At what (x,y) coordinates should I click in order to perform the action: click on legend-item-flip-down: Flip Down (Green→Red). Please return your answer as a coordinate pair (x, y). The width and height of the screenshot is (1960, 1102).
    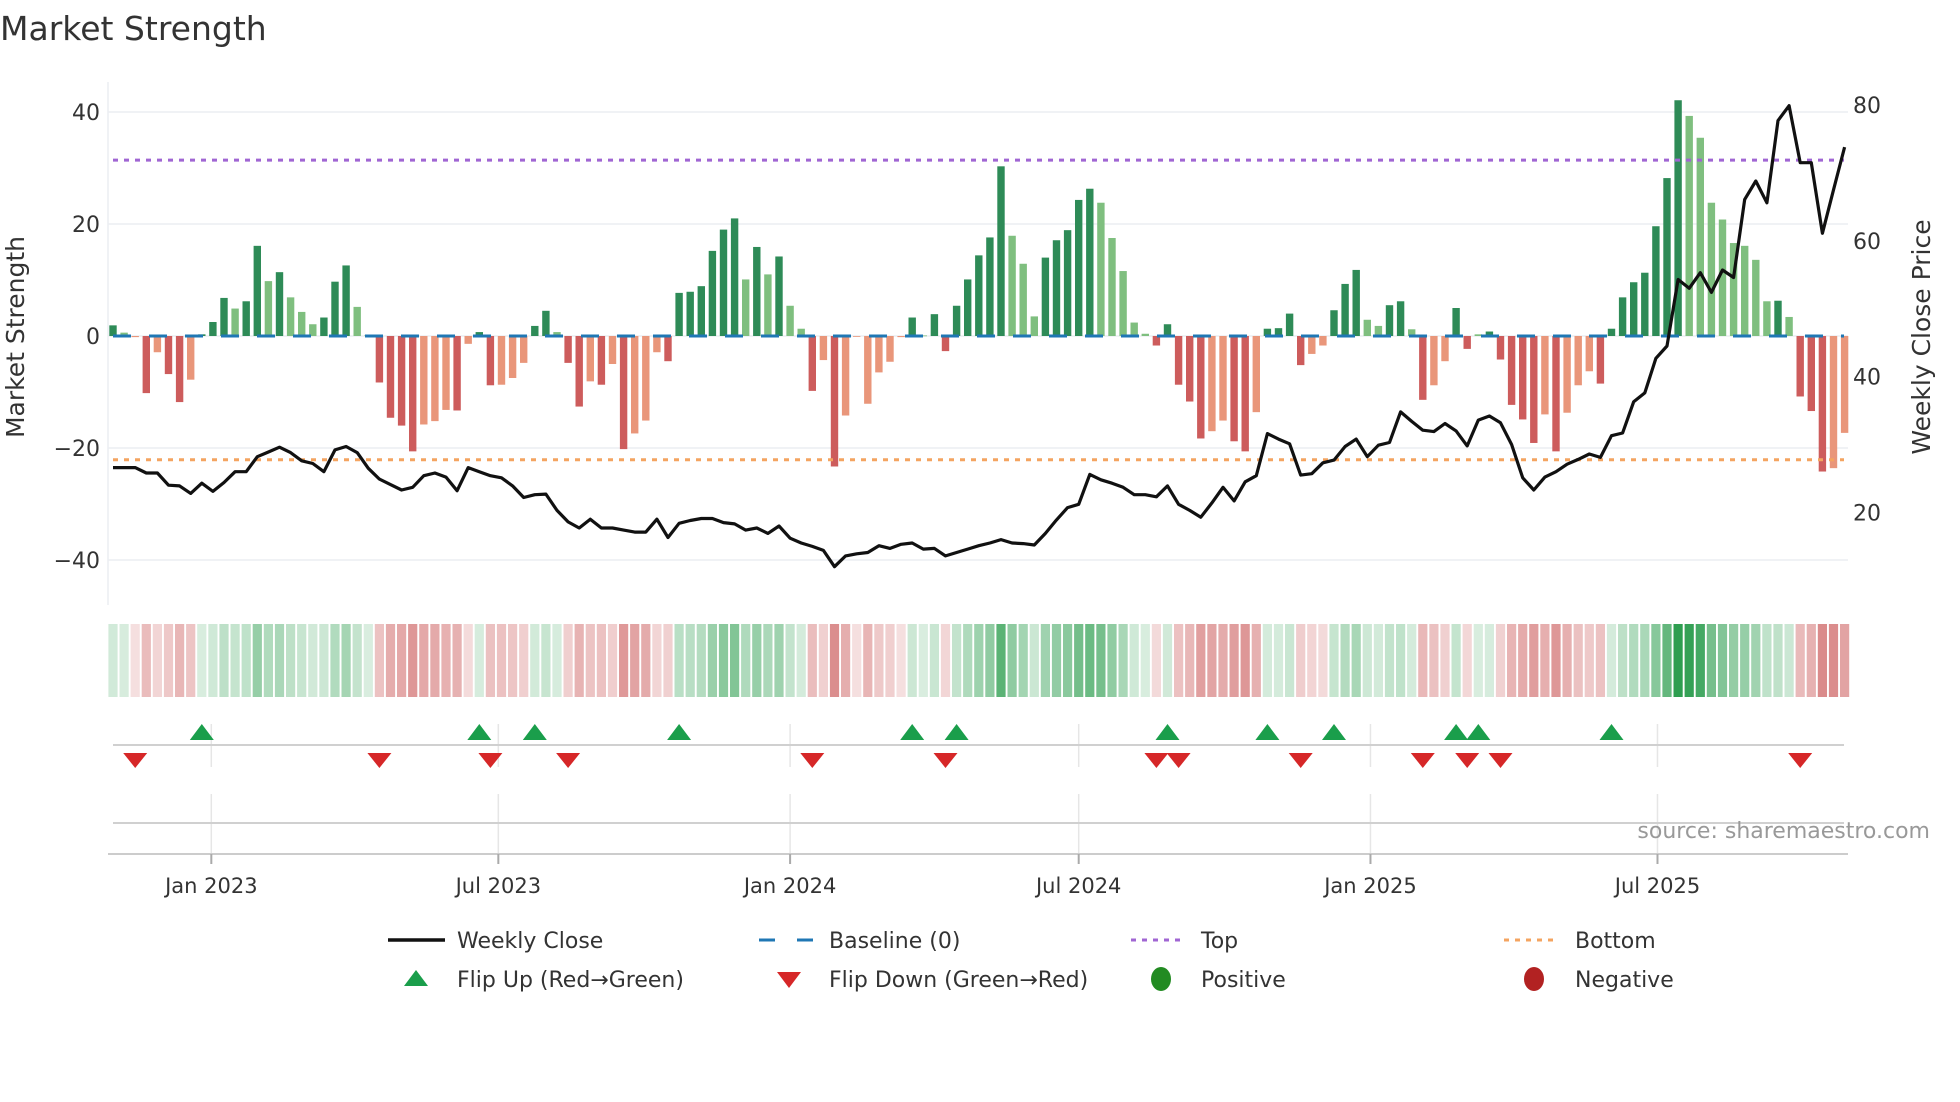
    Looking at the image, I should click on (932, 980).